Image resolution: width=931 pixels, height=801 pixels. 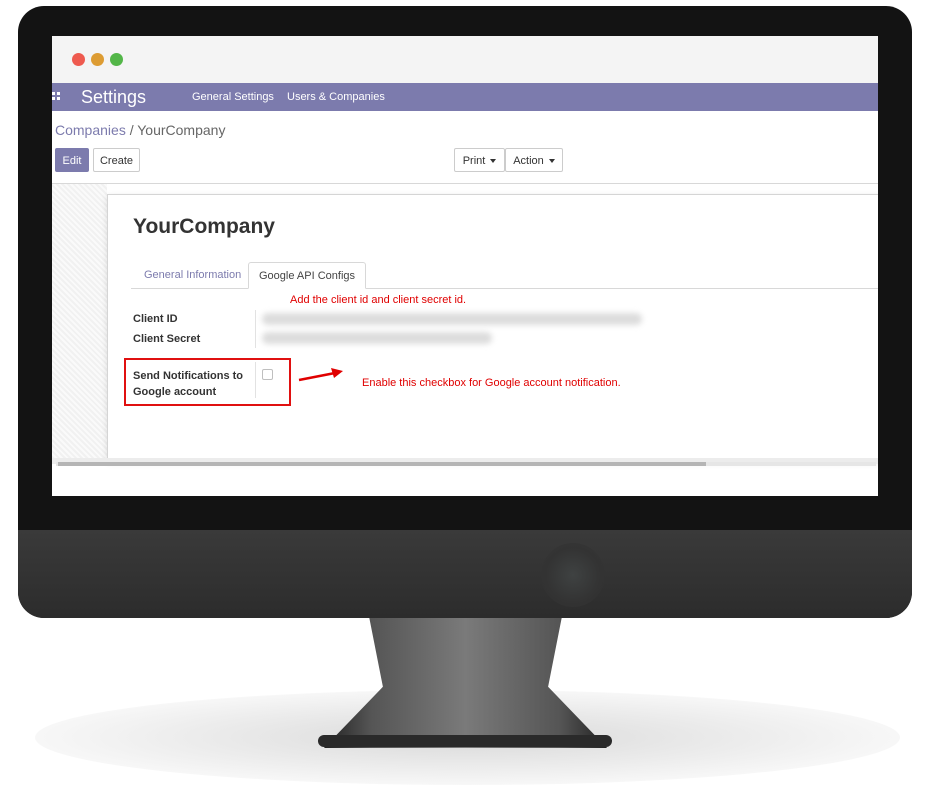 I want to click on app-title: Settings, so click(x=114, y=97).